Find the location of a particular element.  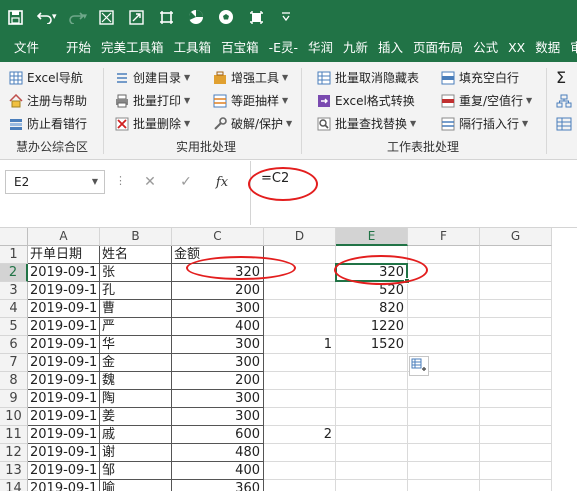

cell-d4 is located at coordinates (300, 309).